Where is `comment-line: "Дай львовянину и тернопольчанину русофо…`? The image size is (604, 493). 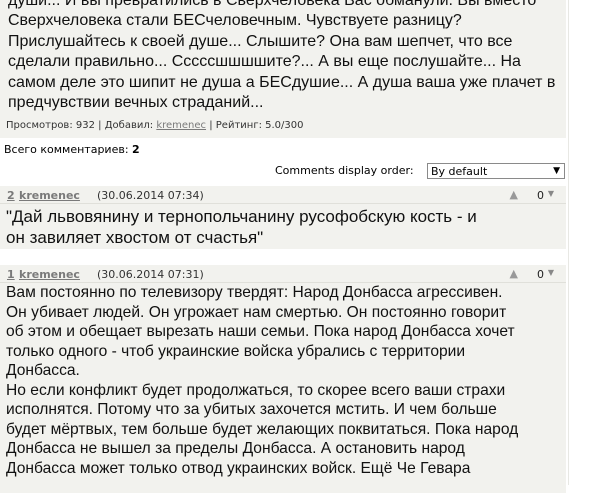 comment-line: "Дай львовянину и тернопольчанину русофо… is located at coordinates (241, 216).